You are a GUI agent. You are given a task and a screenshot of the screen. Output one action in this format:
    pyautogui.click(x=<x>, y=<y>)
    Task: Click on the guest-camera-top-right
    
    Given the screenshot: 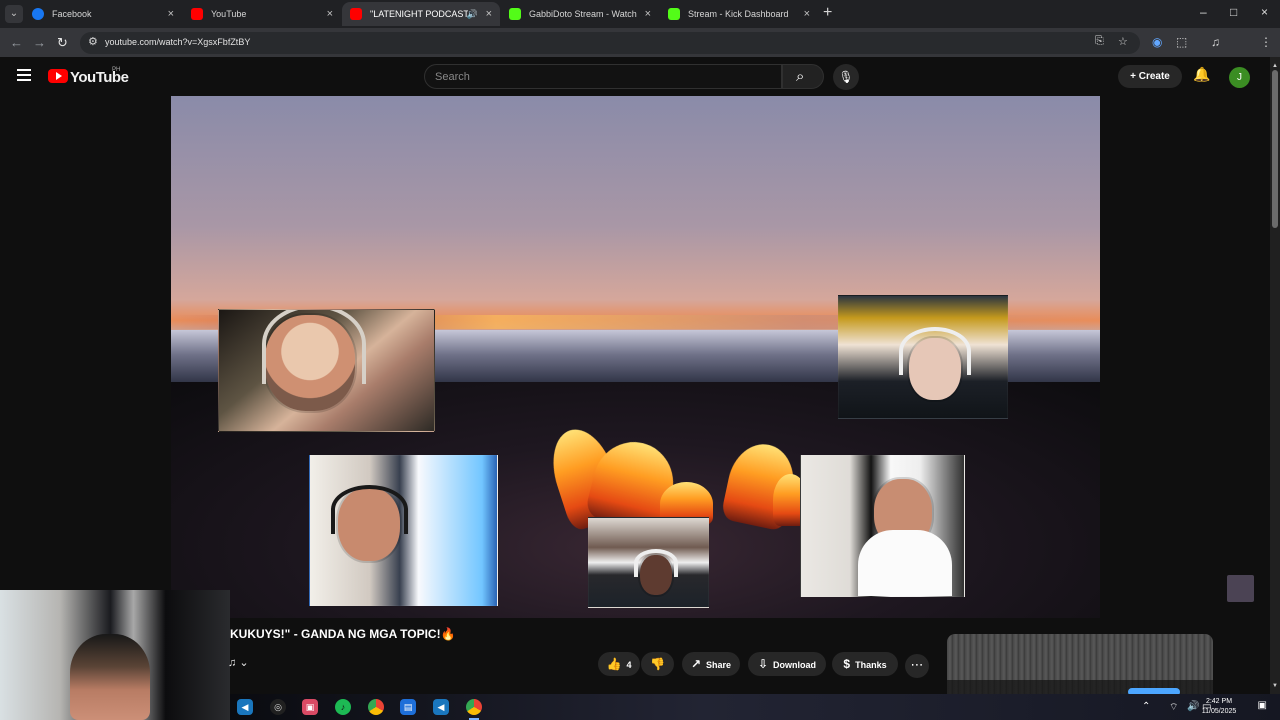 What is the action you would take?
    pyautogui.click(x=923, y=357)
    